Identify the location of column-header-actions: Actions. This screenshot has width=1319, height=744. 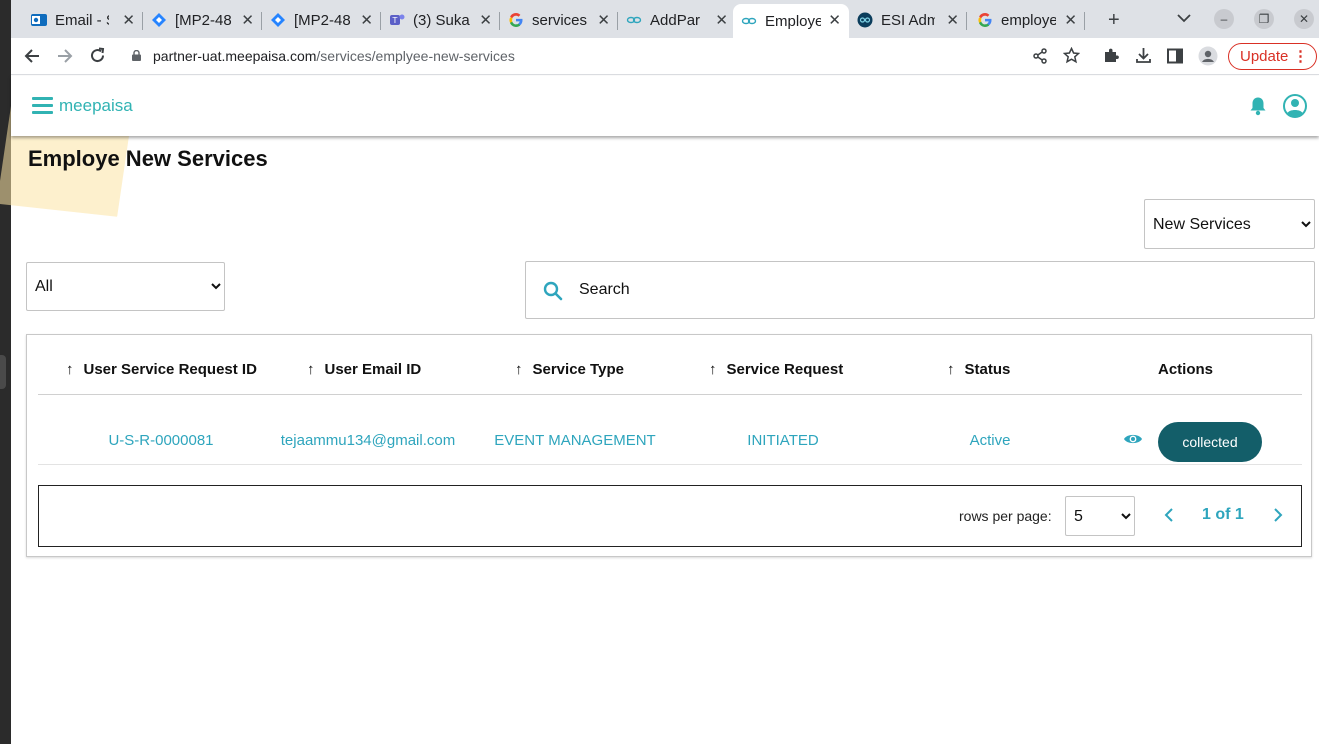
(1185, 369).